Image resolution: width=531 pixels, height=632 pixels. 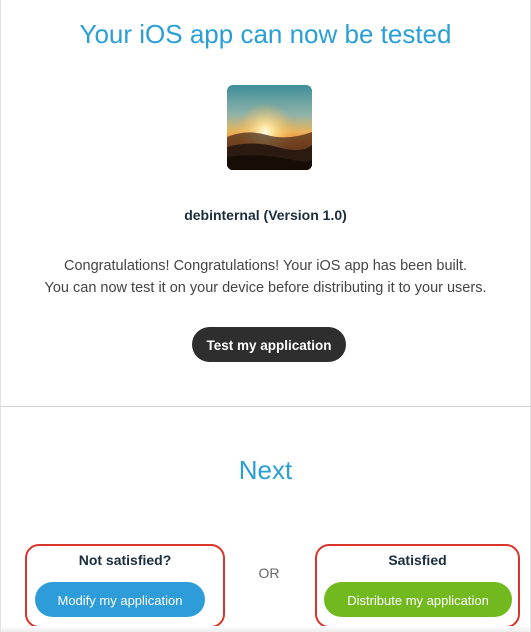 I want to click on sunset-landscape-image, so click(x=269, y=127).